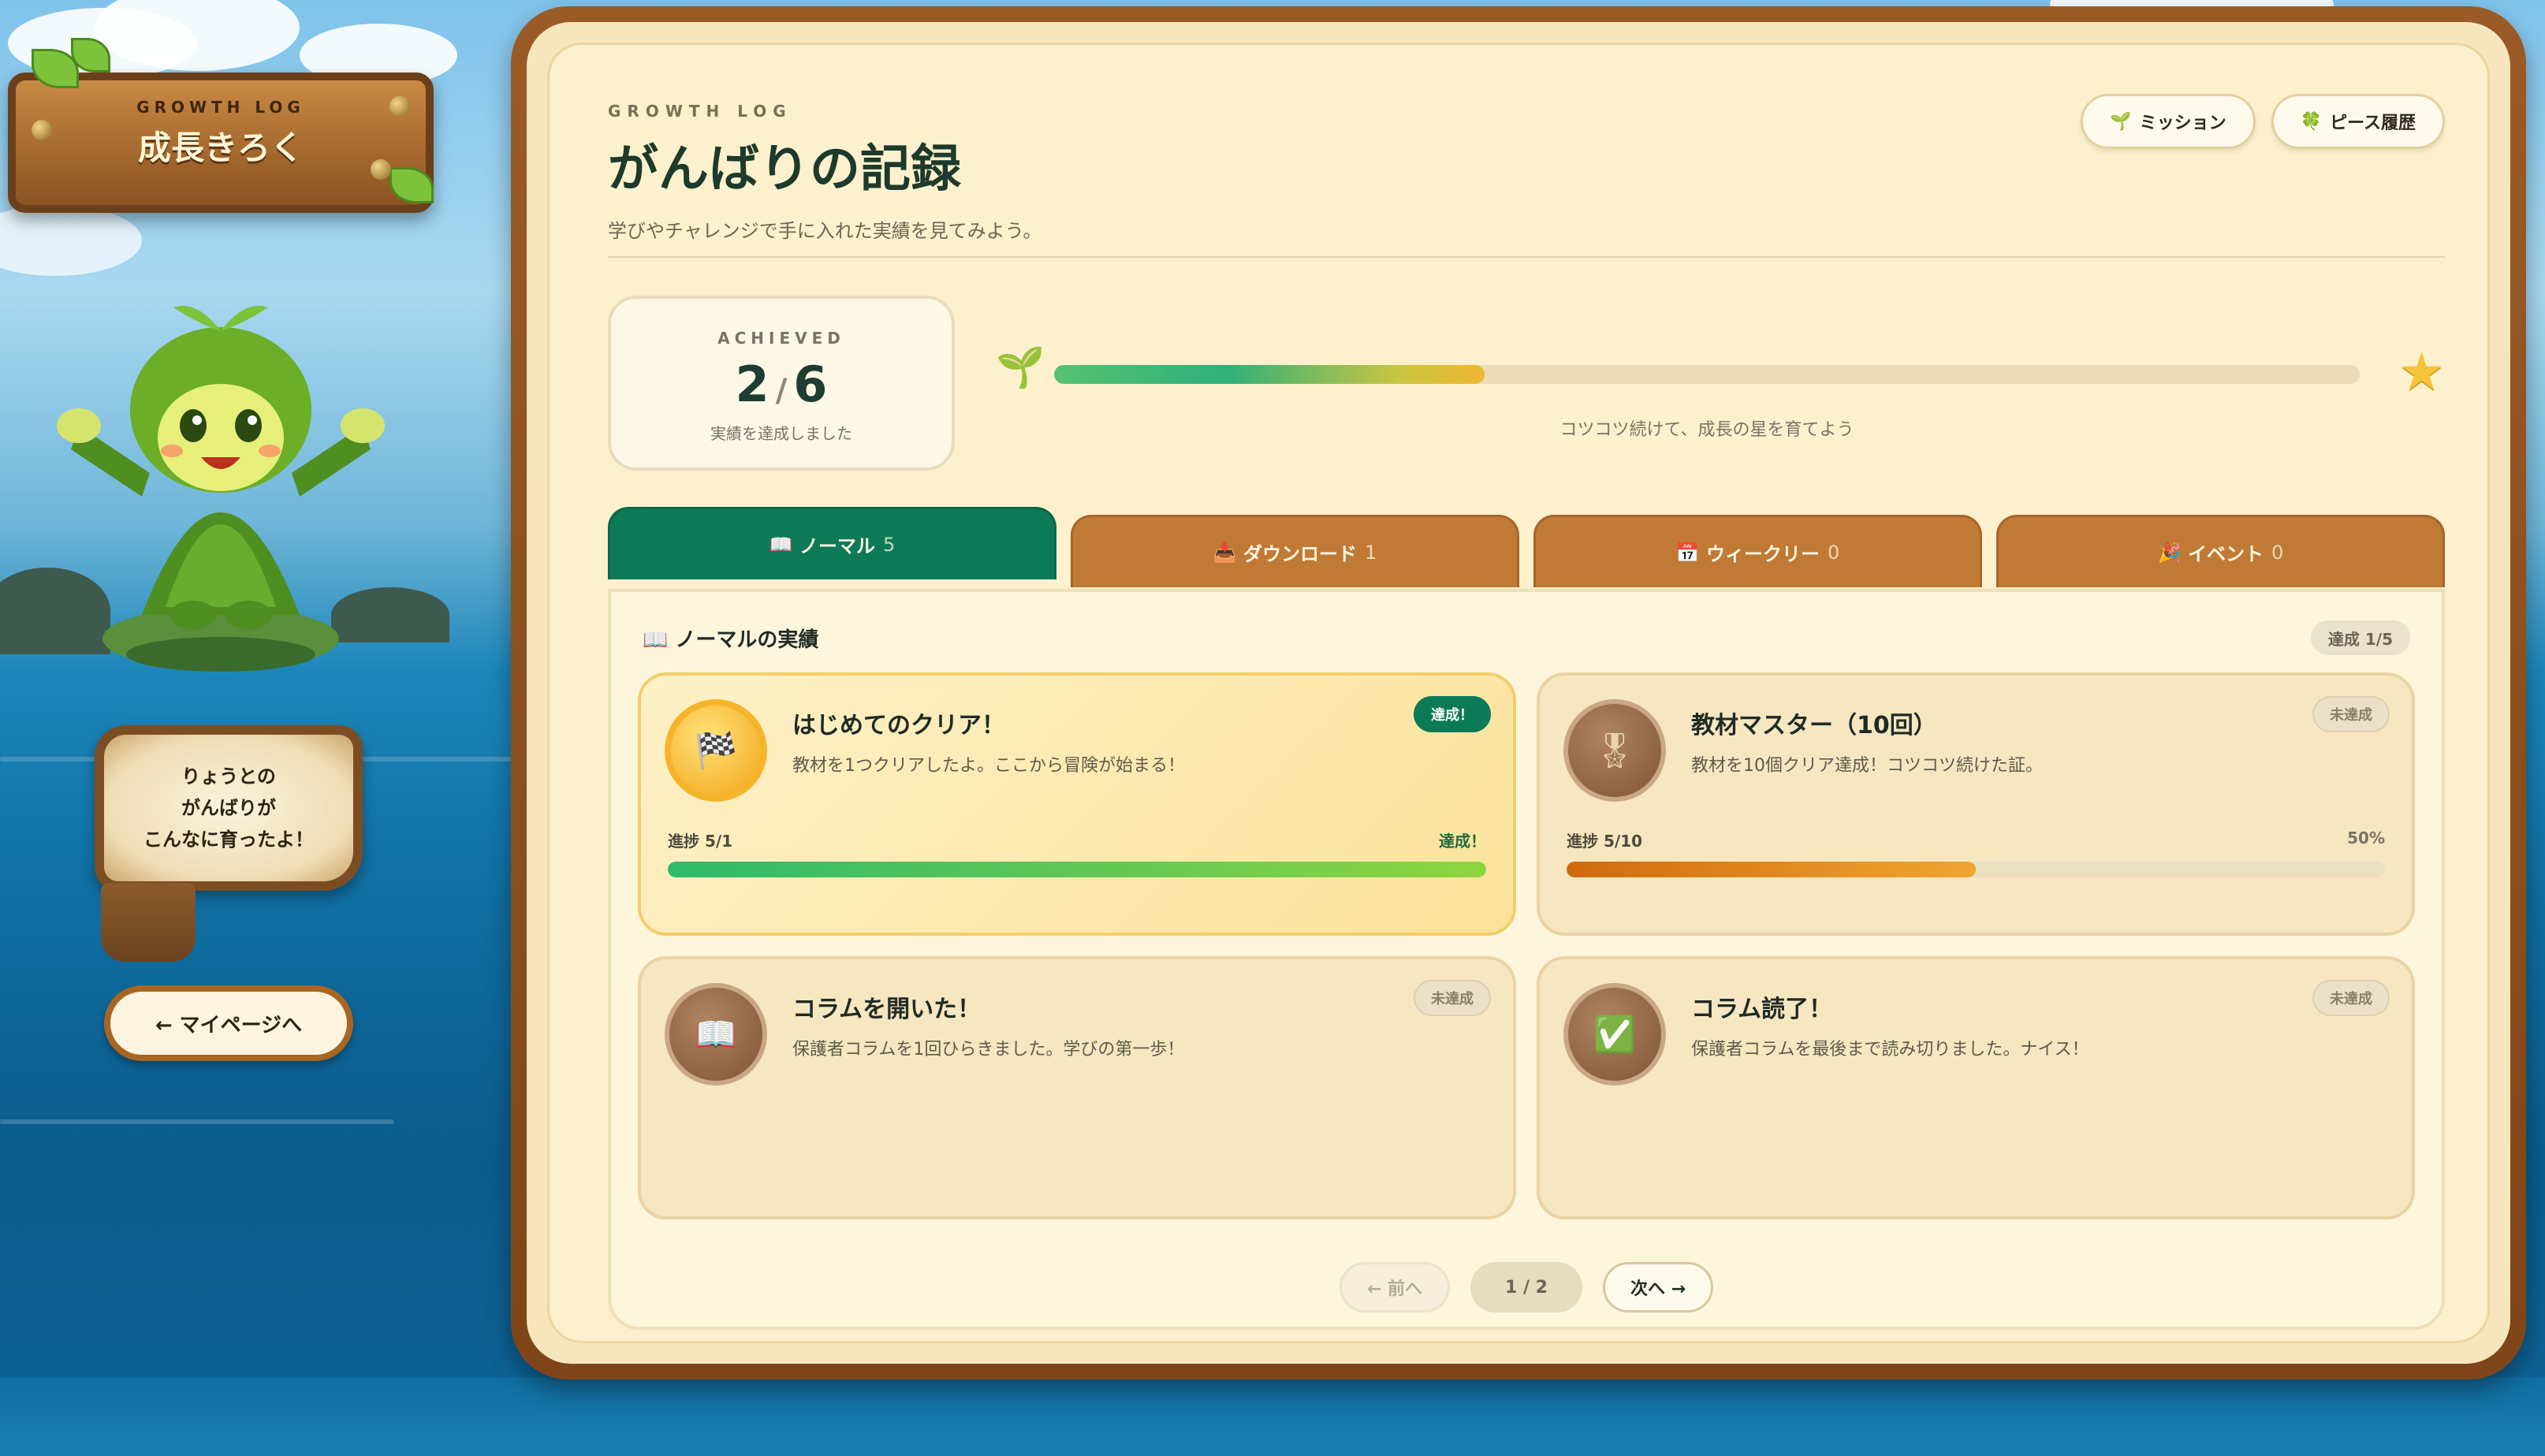 The width and height of the screenshot is (2545, 1456). What do you see at coordinates (228, 840) in the screenshot?
I see `speech-line: こんなに育ったよ！` at bounding box center [228, 840].